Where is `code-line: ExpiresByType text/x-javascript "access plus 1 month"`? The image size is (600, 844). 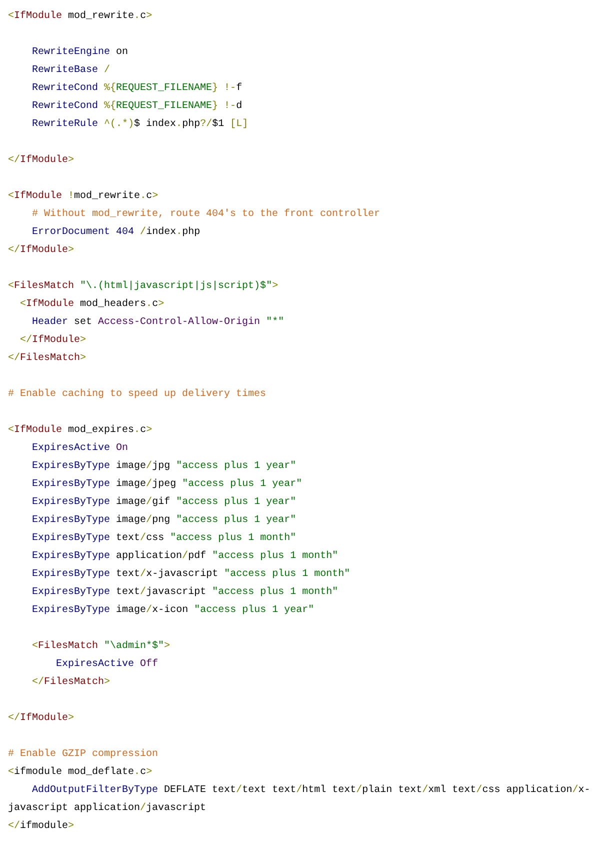
code-line: ExpiresByType text/x-javascript "access plus 1 month" is located at coordinates (191, 575).